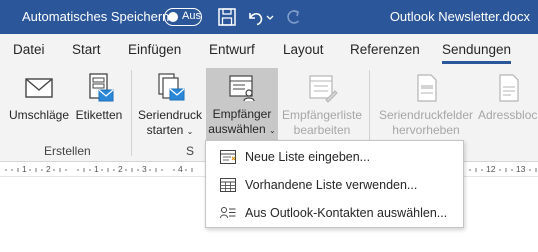 This screenshot has width=538, height=252. What do you see at coordinates (242, 105) in the screenshot?
I see `select-recipients-button: Empfänger auswählen ⌄` at bounding box center [242, 105].